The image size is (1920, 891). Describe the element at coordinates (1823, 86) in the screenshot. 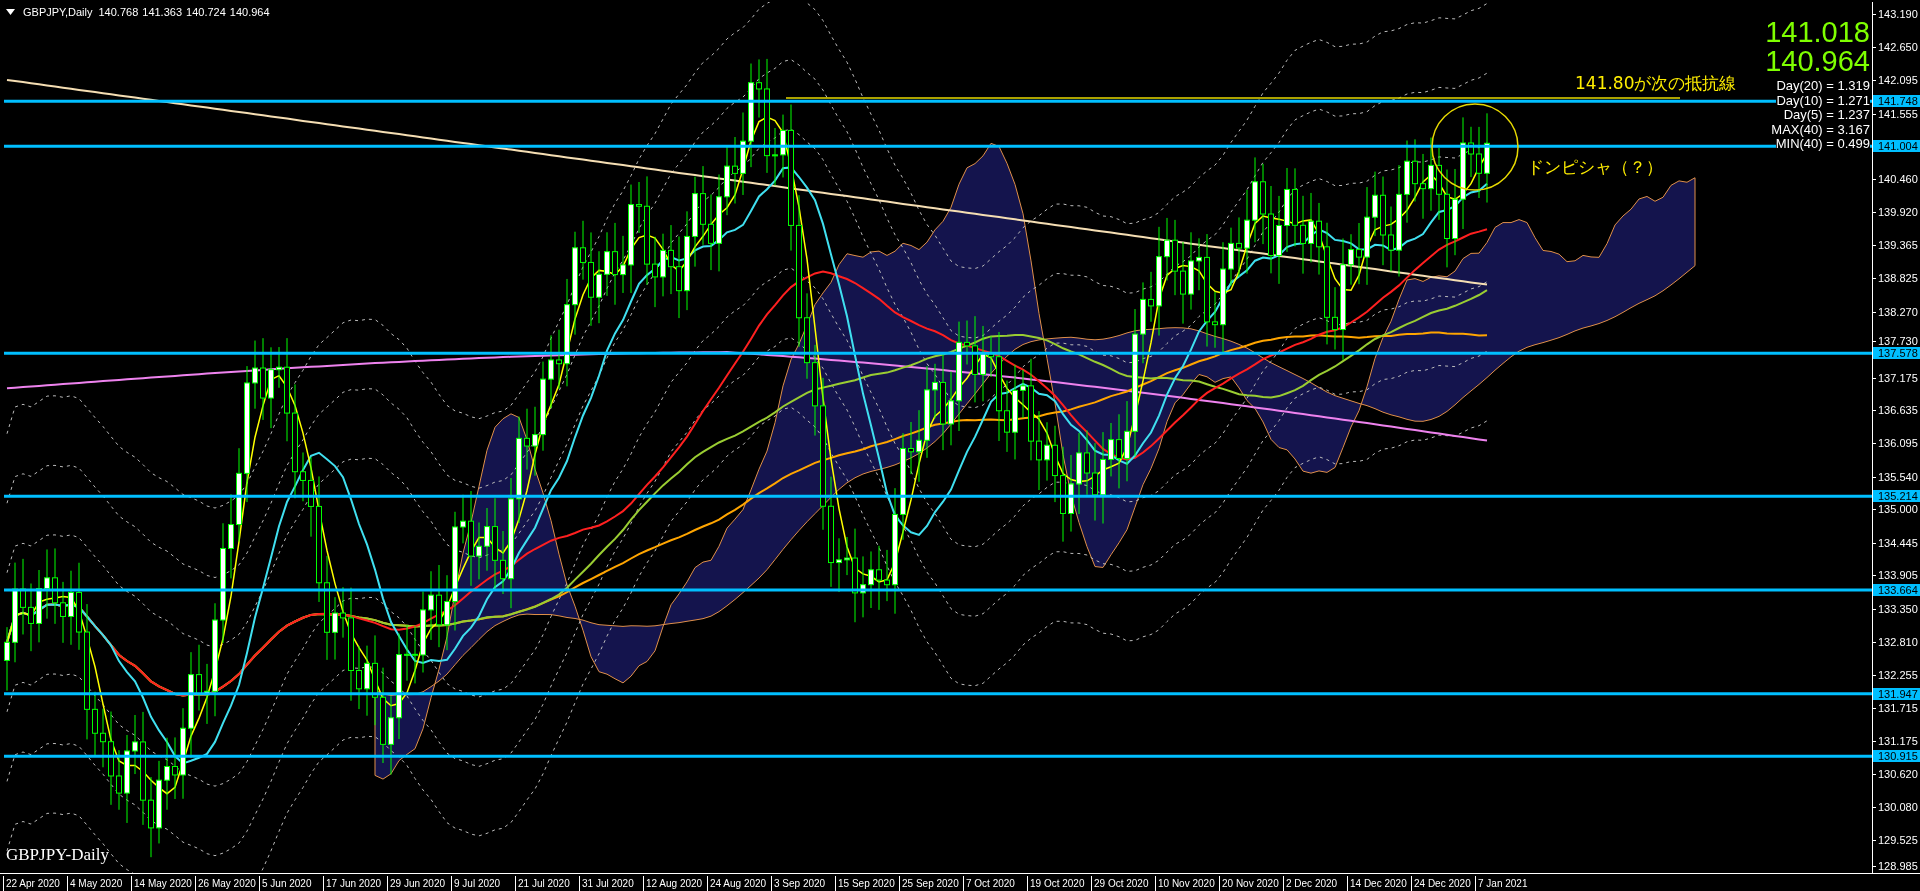

I see `statistic-text: Day(20) = 1.319` at that location.